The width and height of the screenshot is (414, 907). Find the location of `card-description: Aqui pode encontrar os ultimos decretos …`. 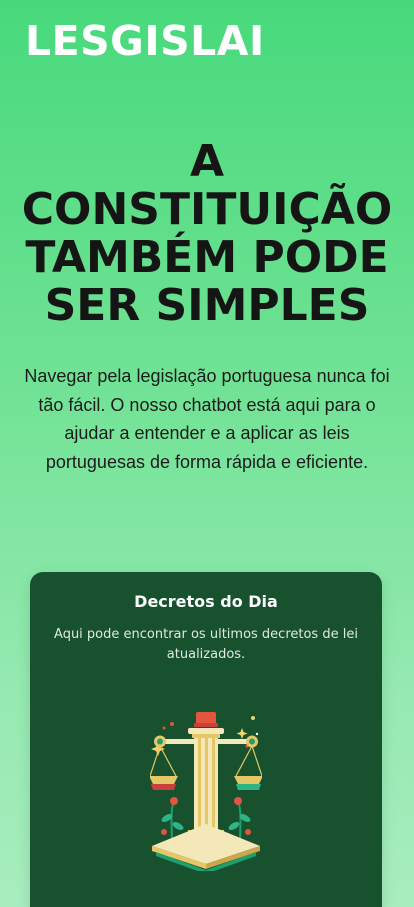

card-description: Aqui pode encontrar os ultimos decretos … is located at coordinates (206, 644).